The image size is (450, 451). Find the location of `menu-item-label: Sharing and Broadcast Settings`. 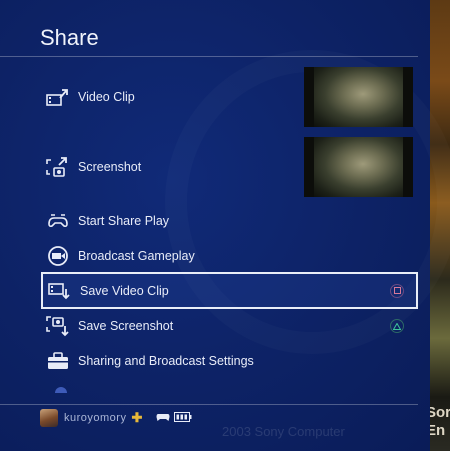

menu-item-label: Sharing and Broadcast Settings is located at coordinates (166, 361).